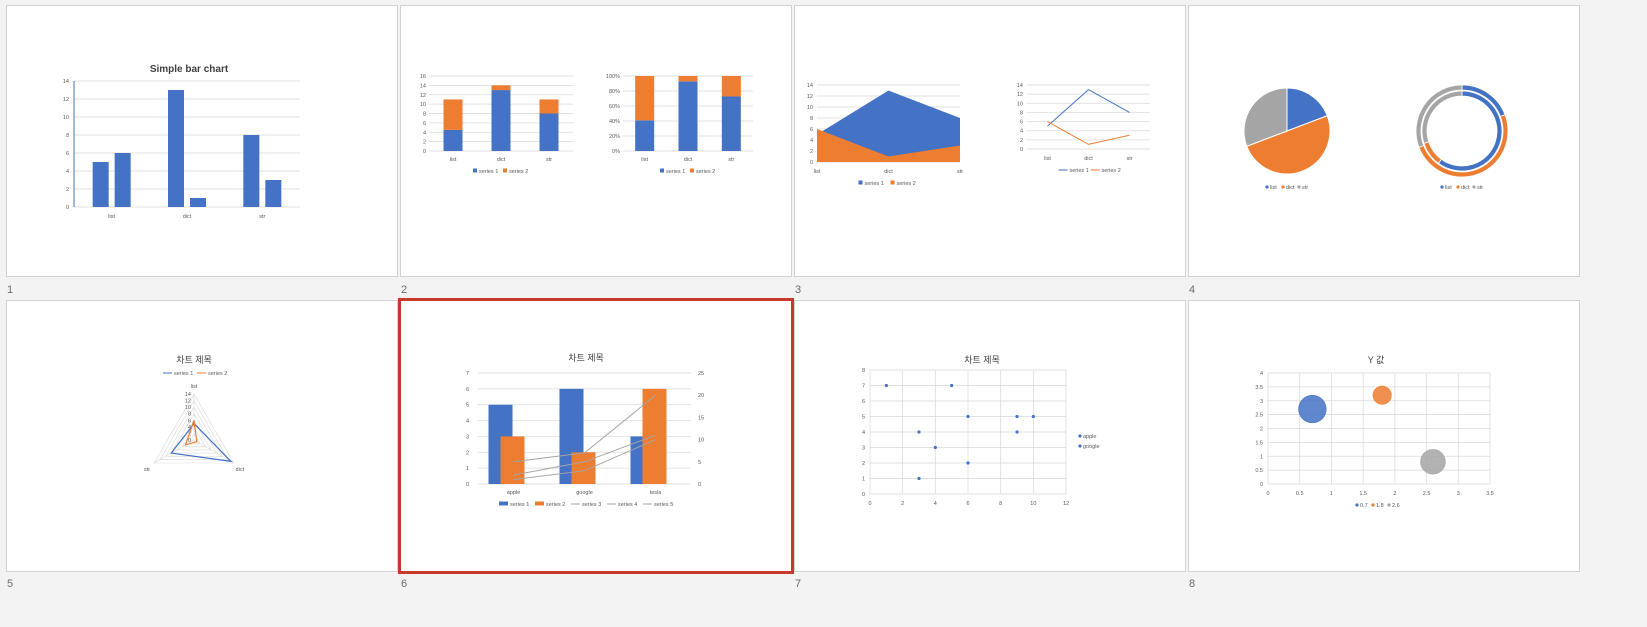 Image resolution: width=1647 pixels, height=627 pixels. I want to click on x-tick-label: list, so click(111, 217).